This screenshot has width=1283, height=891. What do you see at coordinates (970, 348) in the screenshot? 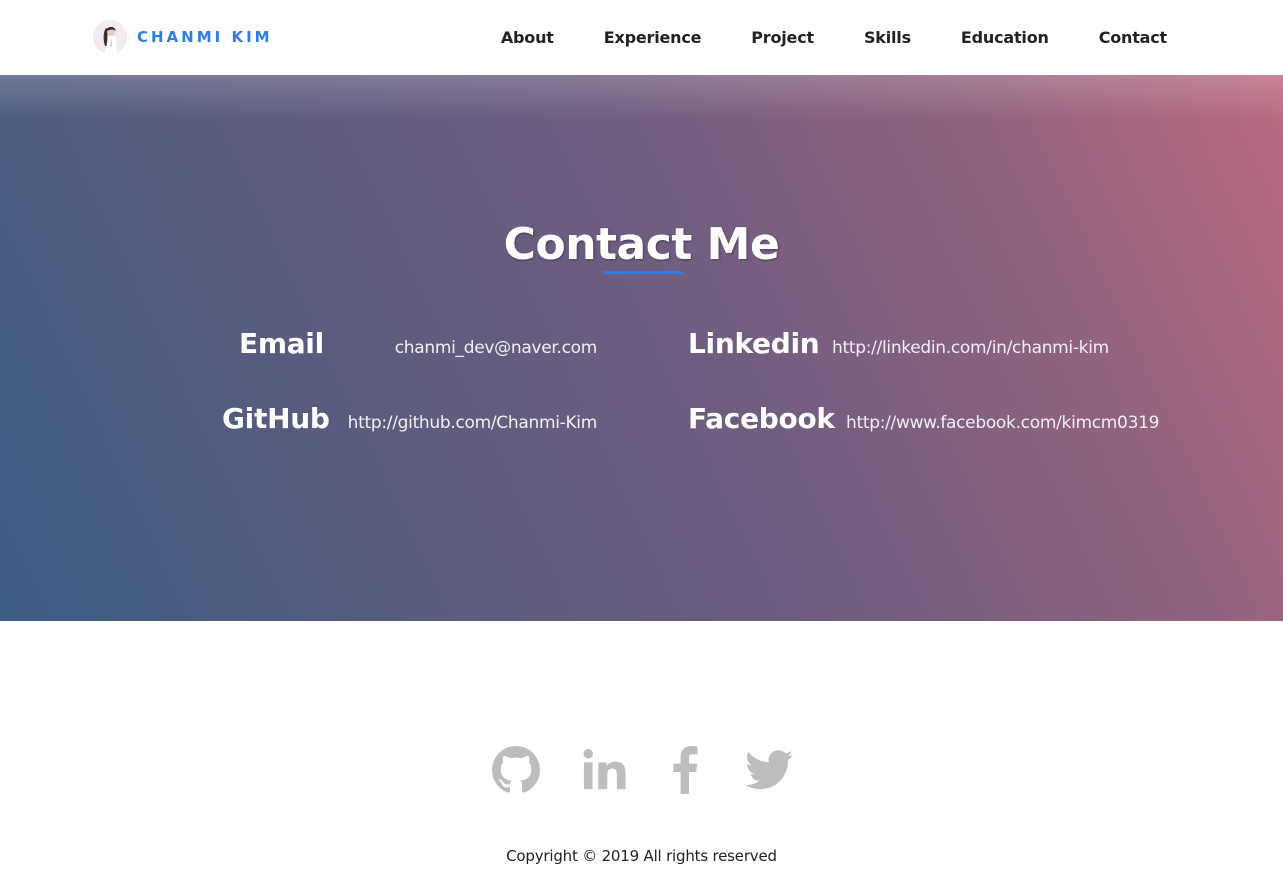
I see `linkedin-link: http://linkedin.com/in/chanmi-kim` at bounding box center [970, 348].